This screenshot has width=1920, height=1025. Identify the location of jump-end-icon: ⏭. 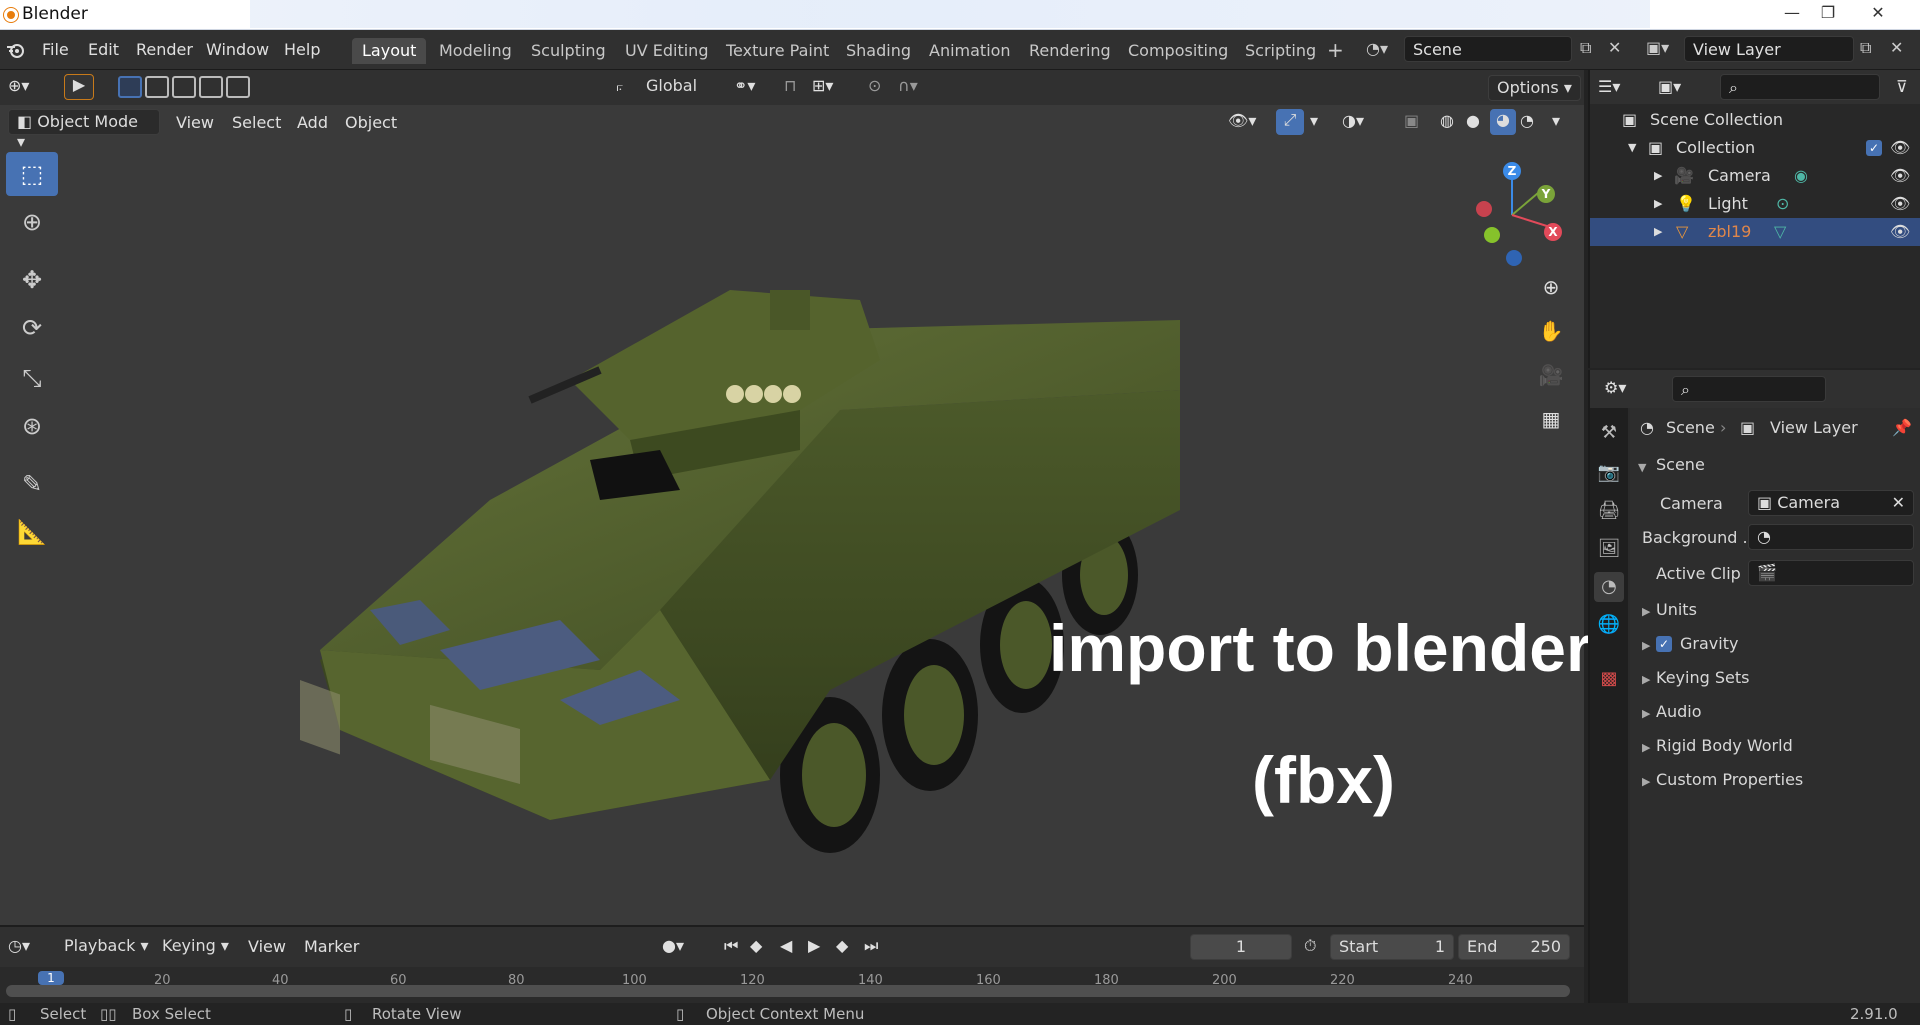
(871, 946).